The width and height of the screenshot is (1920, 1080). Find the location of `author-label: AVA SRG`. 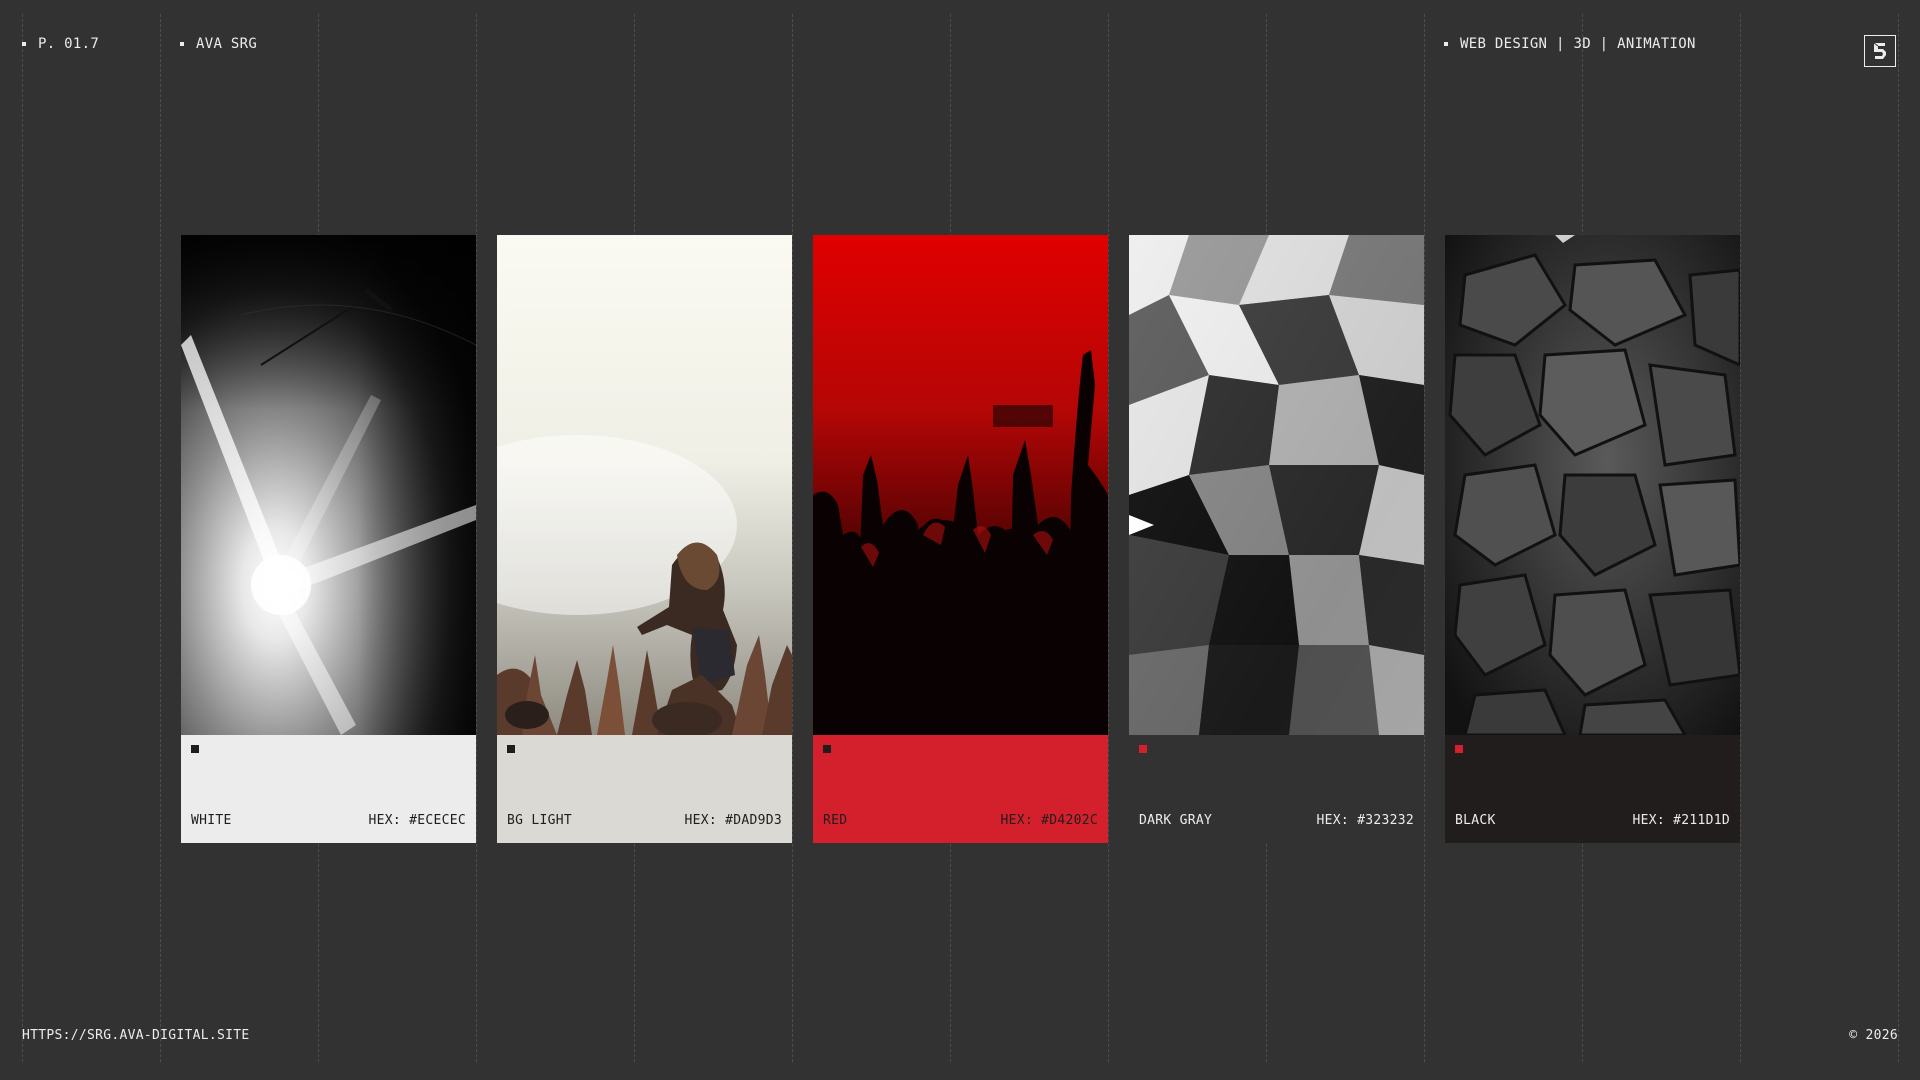

author-label: AVA SRG is located at coordinates (218, 44).